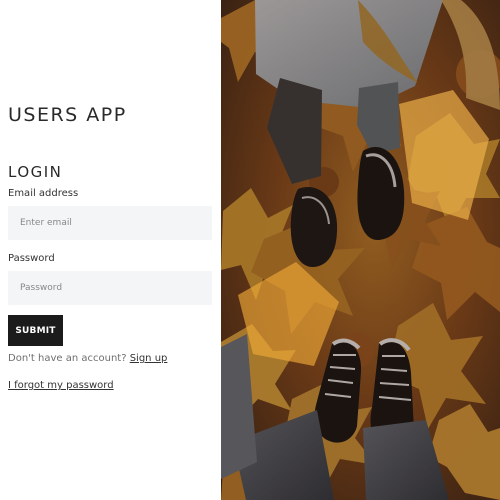 The image size is (500, 500). What do you see at coordinates (110, 223) in the screenshot?
I see `email-field` at bounding box center [110, 223].